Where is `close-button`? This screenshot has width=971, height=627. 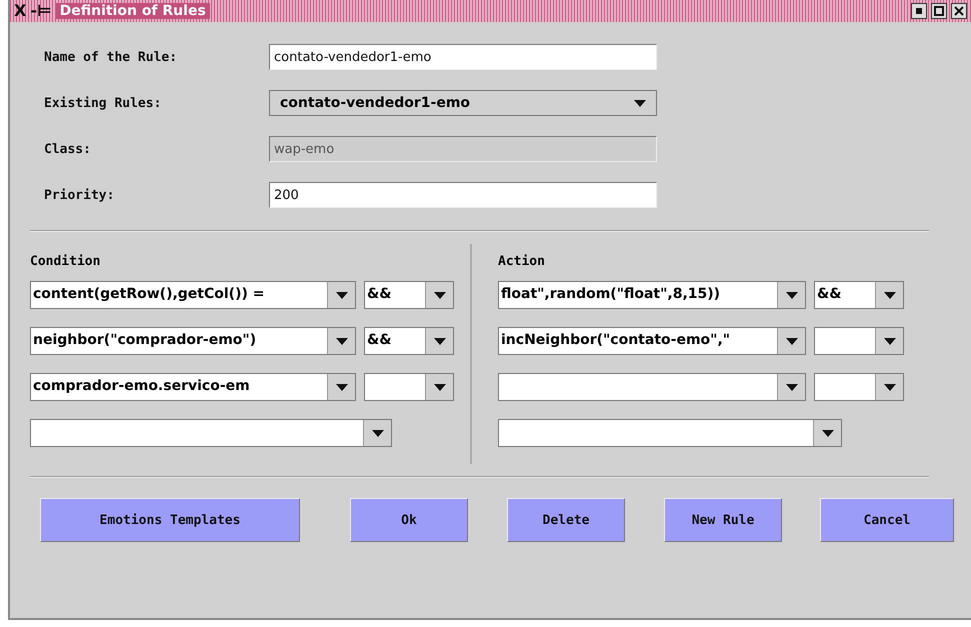
close-button is located at coordinates (959, 11).